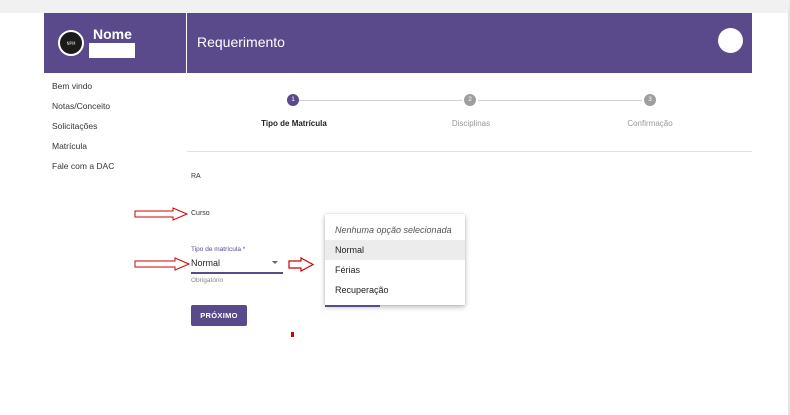  What do you see at coordinates (207, 280) in the screenshot?
I see `required-hint: Obrigatório` at bounding box center [207, 280].